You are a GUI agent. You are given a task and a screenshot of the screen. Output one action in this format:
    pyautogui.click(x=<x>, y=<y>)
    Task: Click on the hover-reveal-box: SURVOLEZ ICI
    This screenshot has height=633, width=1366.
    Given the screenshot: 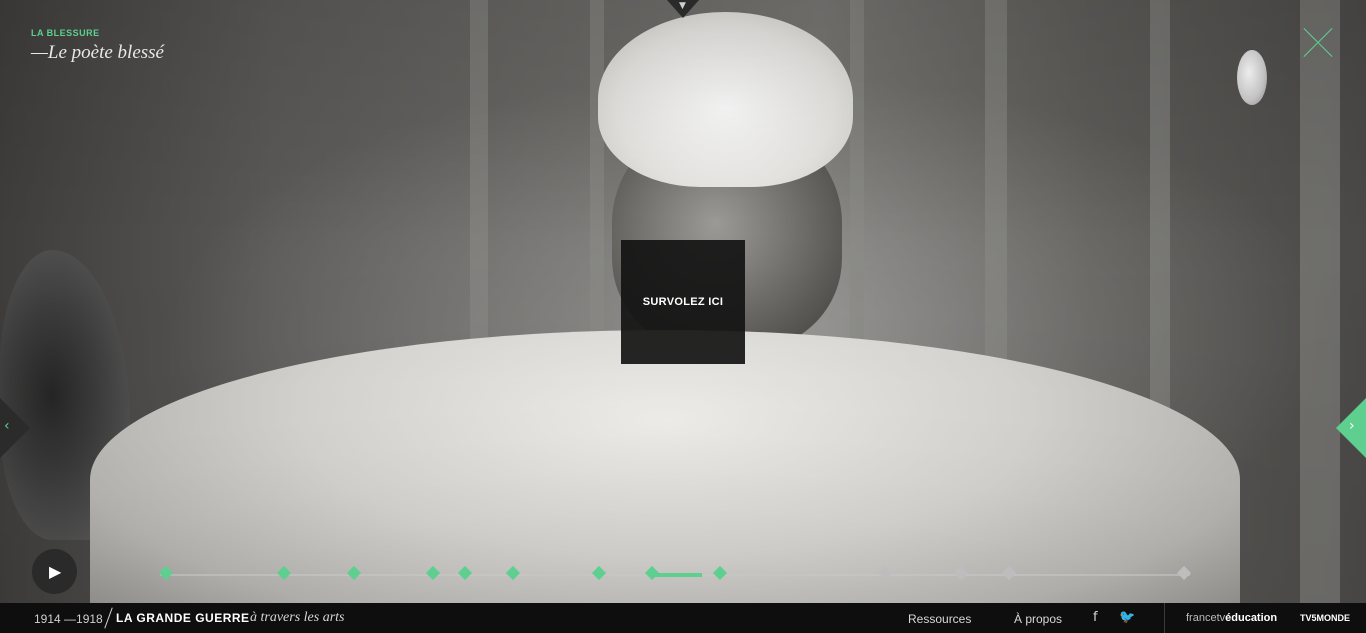 What is the action you would take?
    pyautogui.click(x=683, y=302)
    